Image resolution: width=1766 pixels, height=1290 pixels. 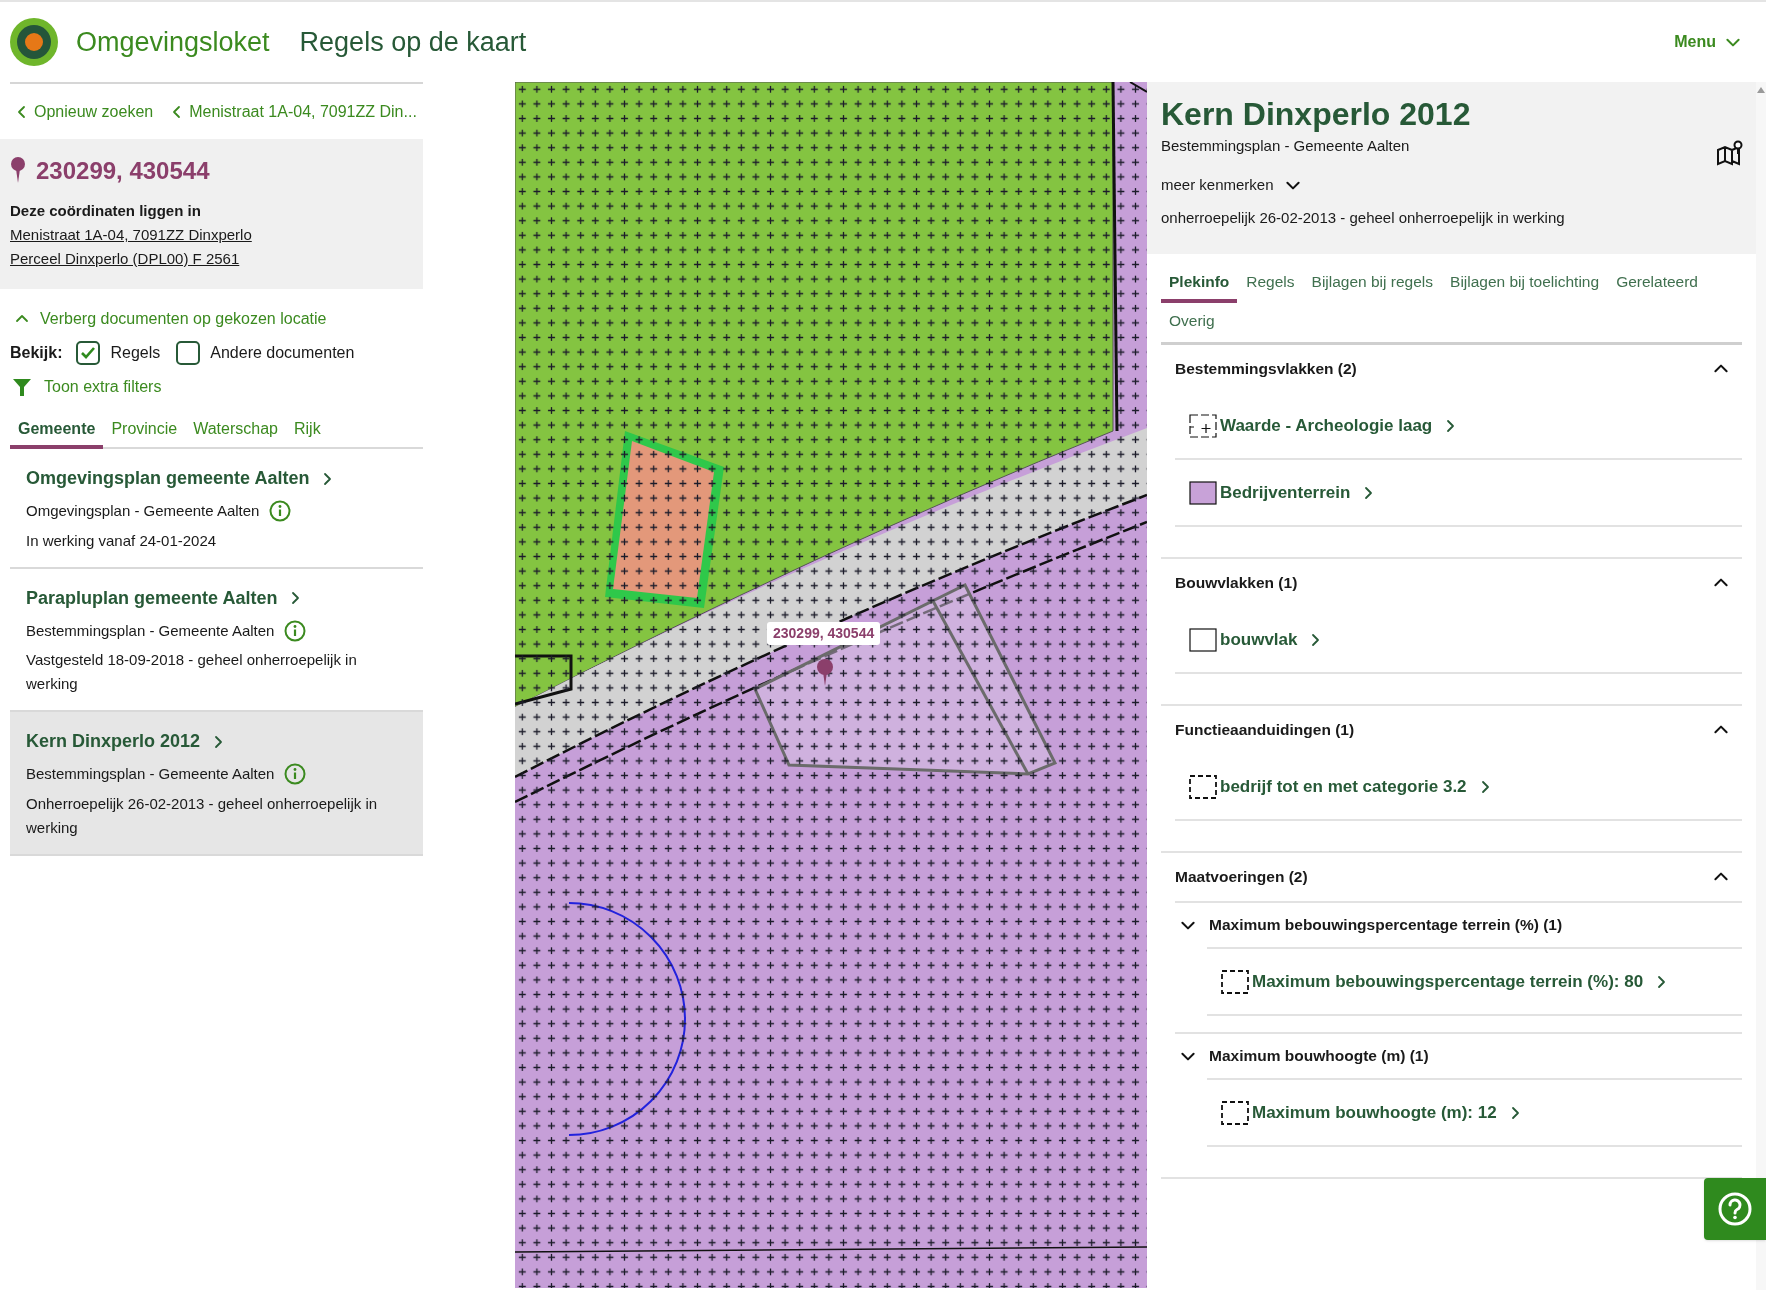 What do you see at coordinates (123, 171) in the screenshot?
I see `coordinates: 230299, 430544` at bounding box center [123, 171].